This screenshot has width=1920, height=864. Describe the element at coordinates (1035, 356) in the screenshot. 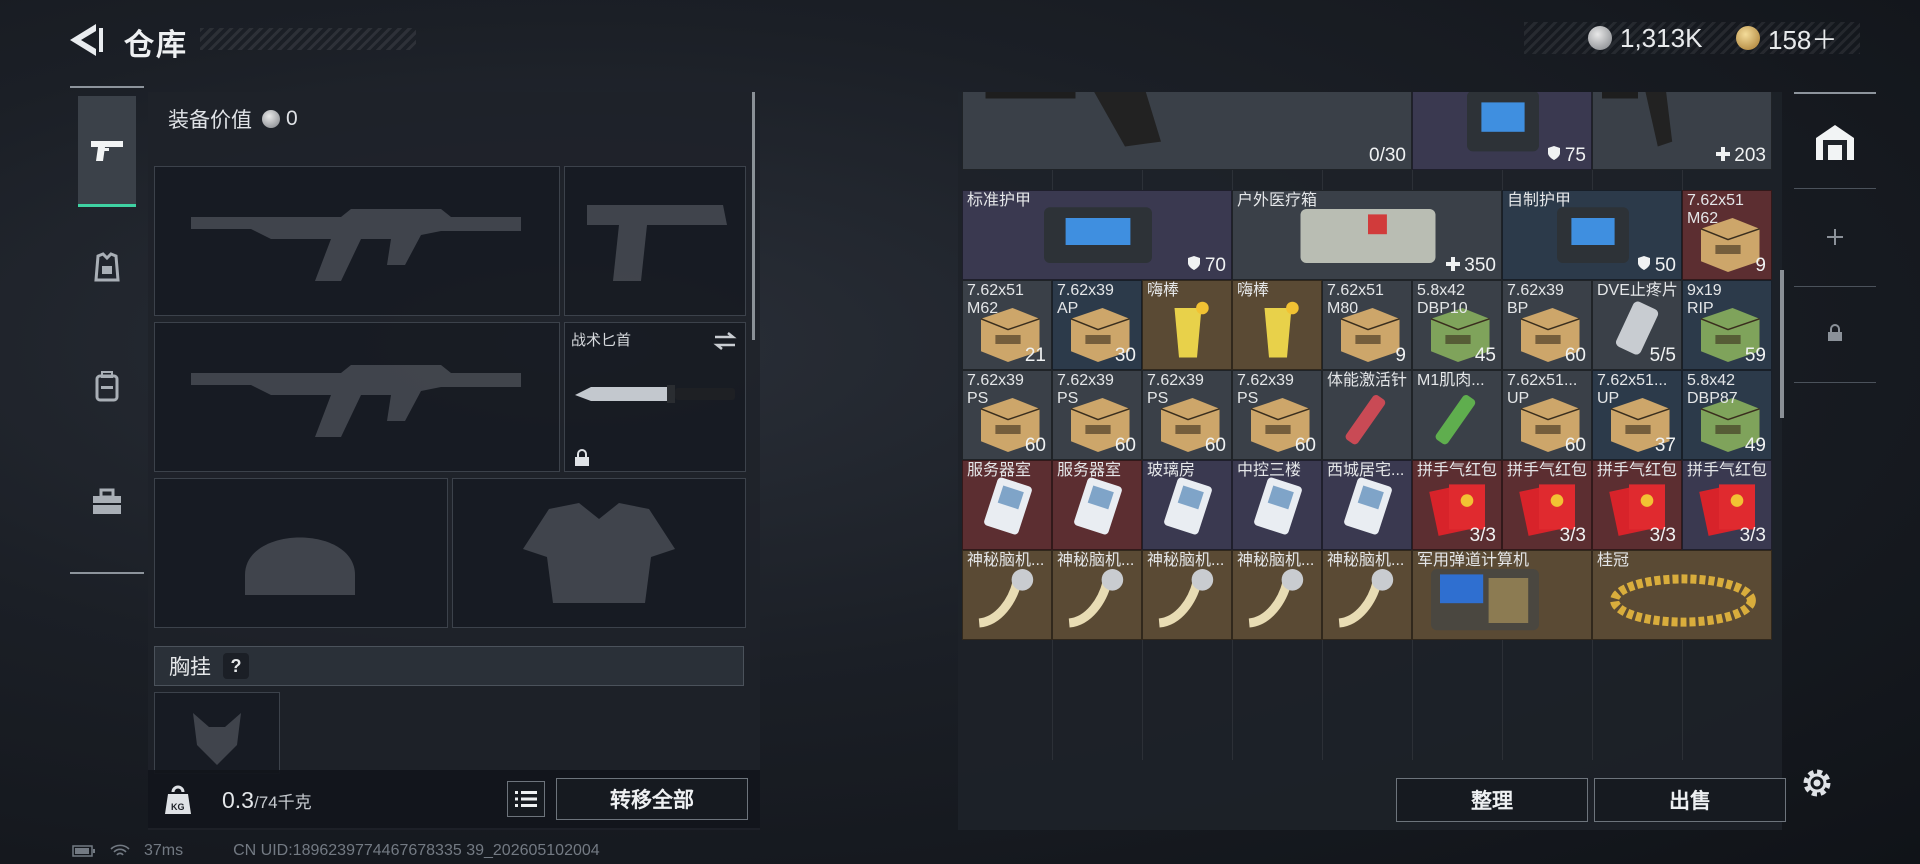

I see `item-count-badge: 21` at that location.